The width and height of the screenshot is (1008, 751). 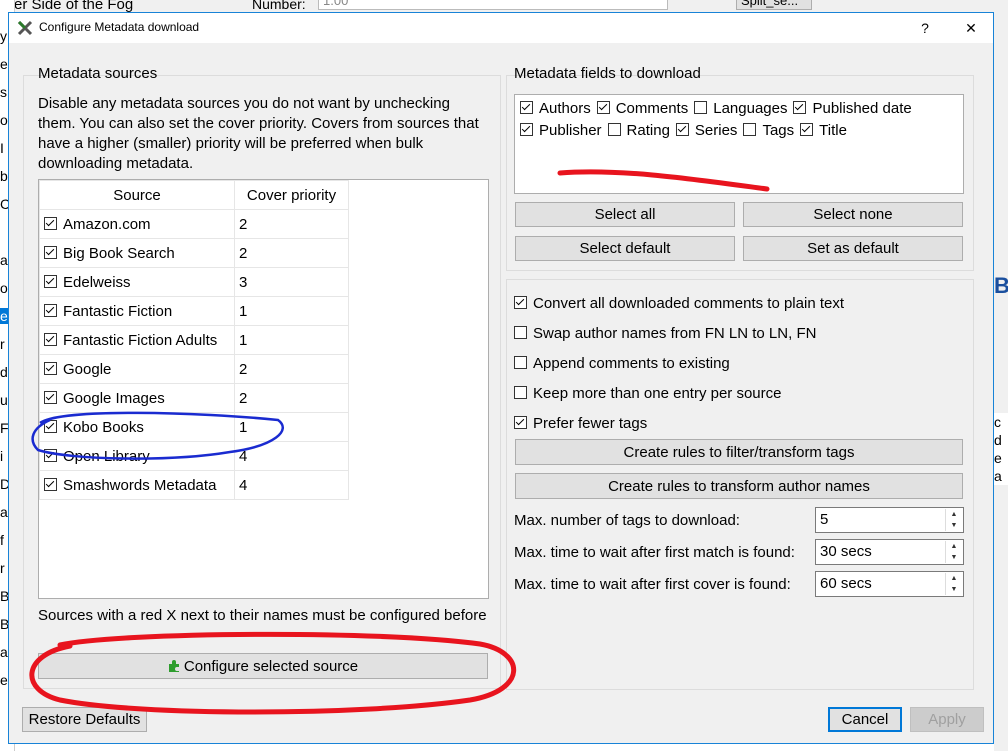 What do you see at coordinates (862, 108) in the screenshot?
I see `field-label: Published date` at bounding box center [862, 108].